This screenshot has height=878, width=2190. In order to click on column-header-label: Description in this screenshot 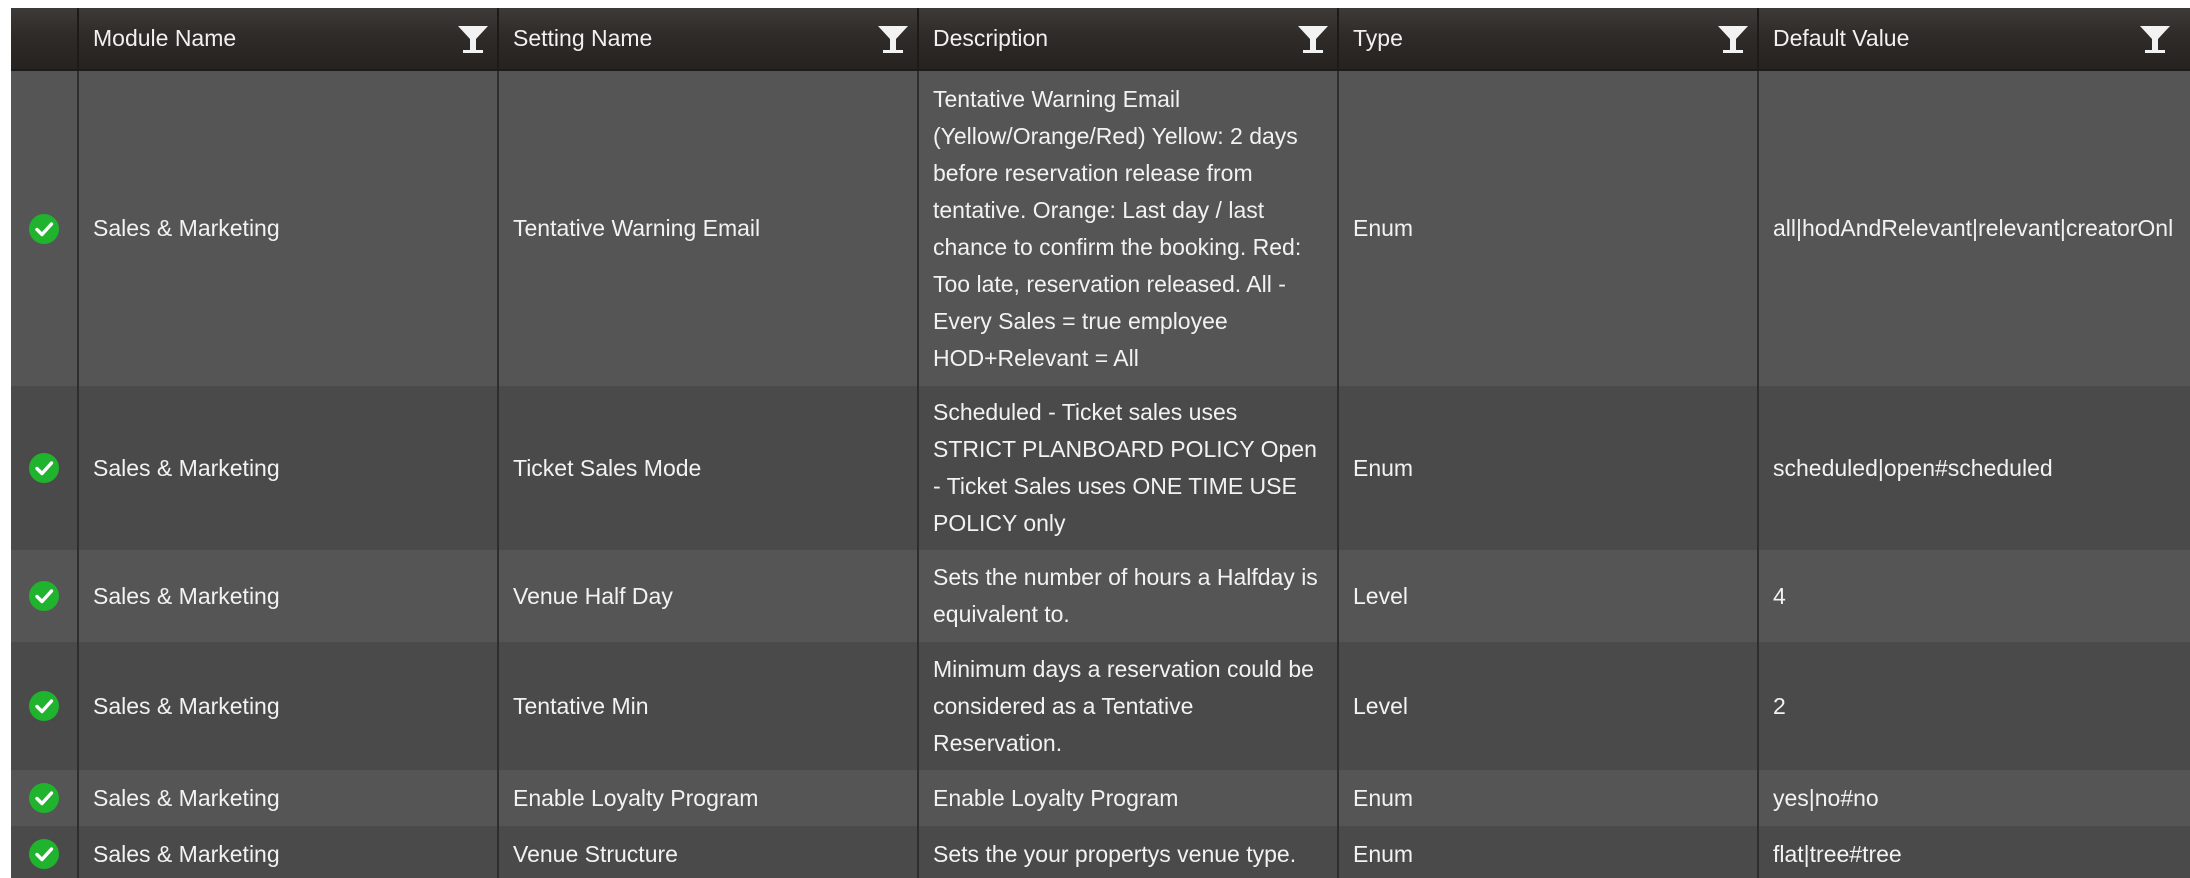, I will do `click(991, 38)`.